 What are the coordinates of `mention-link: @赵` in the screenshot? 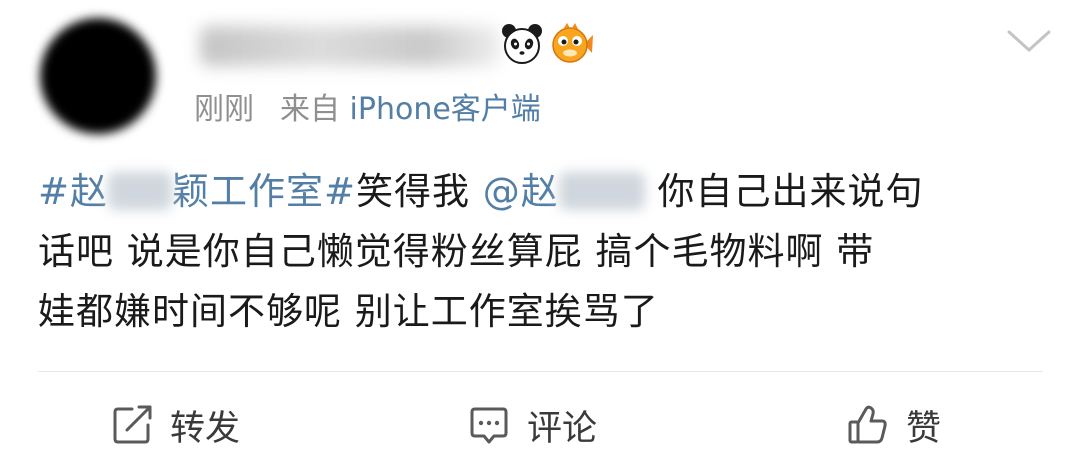 It's located at (564, 191).